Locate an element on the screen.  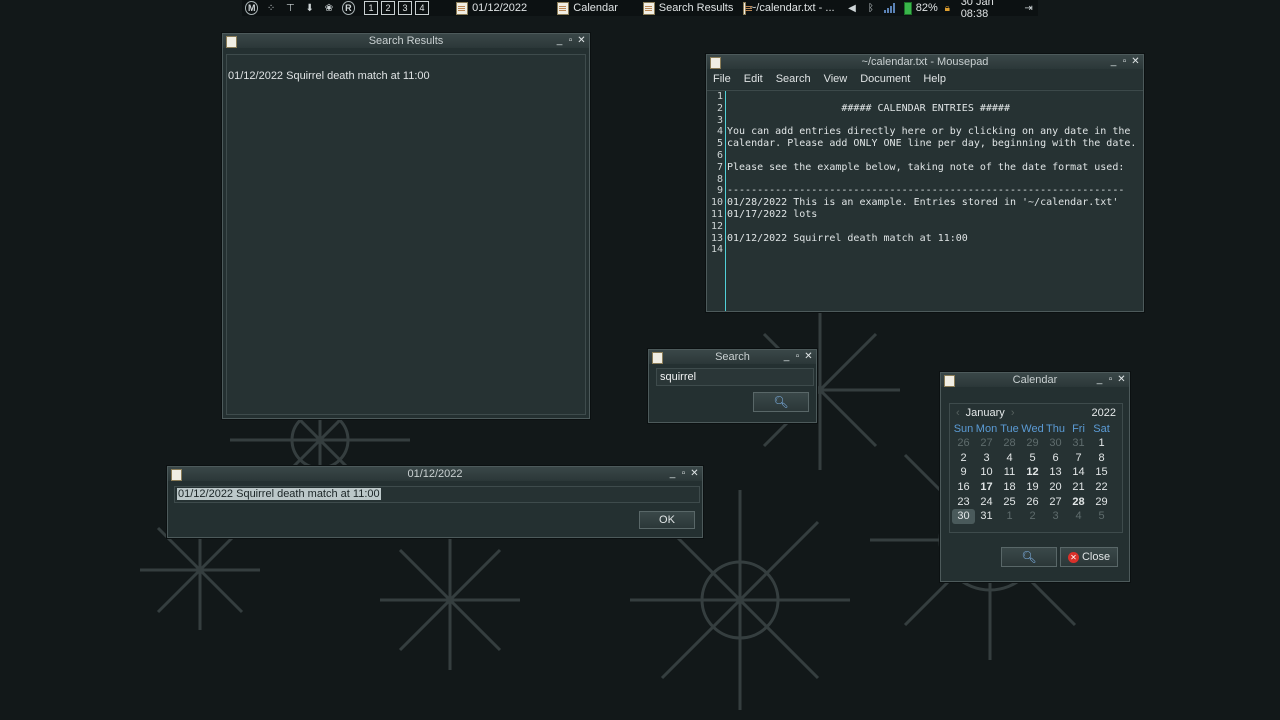
calendar-day: 30 is located at coordinates (963, 517).